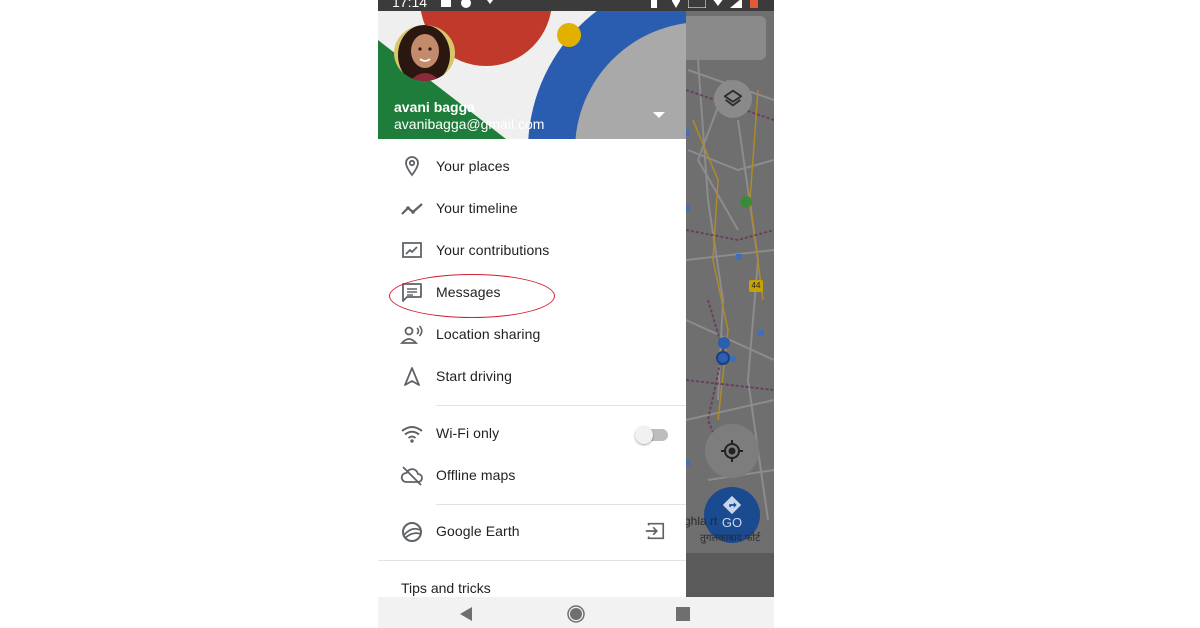 This screenshot has width=1200, height=628. Describe the element at coordinates (532, 209) in the screenshot. I see `menu-item-your-timeline: Your timeline` at that location.